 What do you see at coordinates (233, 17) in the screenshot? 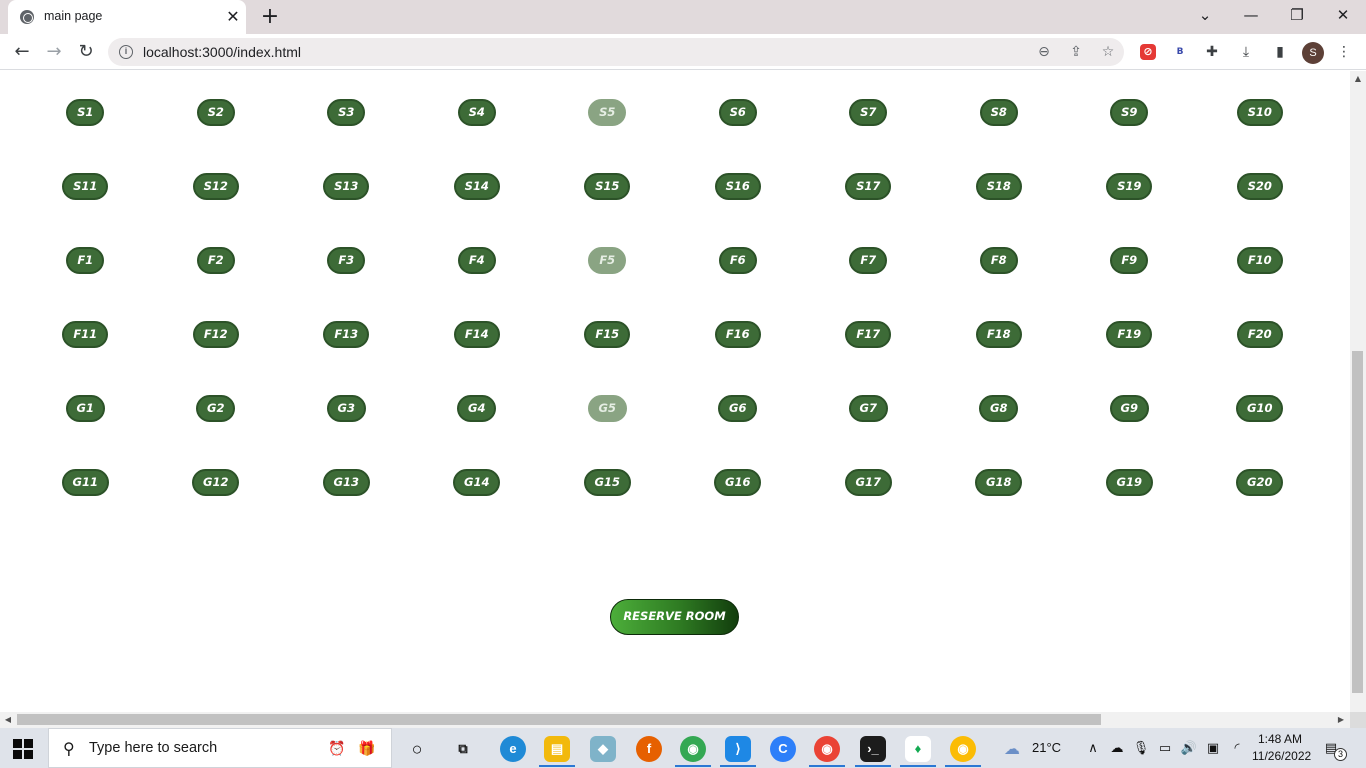
I see `tab-close-button: ✕` at bounding box center [233, 17].